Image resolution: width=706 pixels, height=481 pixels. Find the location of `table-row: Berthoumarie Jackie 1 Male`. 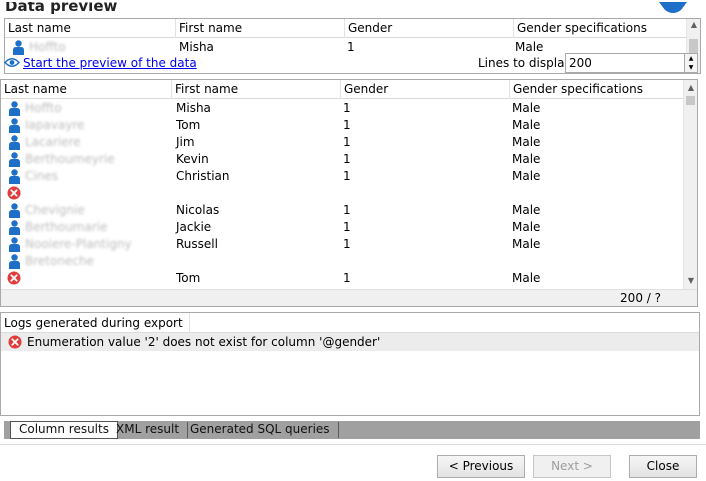

table-row: Berthoumarie Jackie 1 Male is located at coordinates (342, 227).